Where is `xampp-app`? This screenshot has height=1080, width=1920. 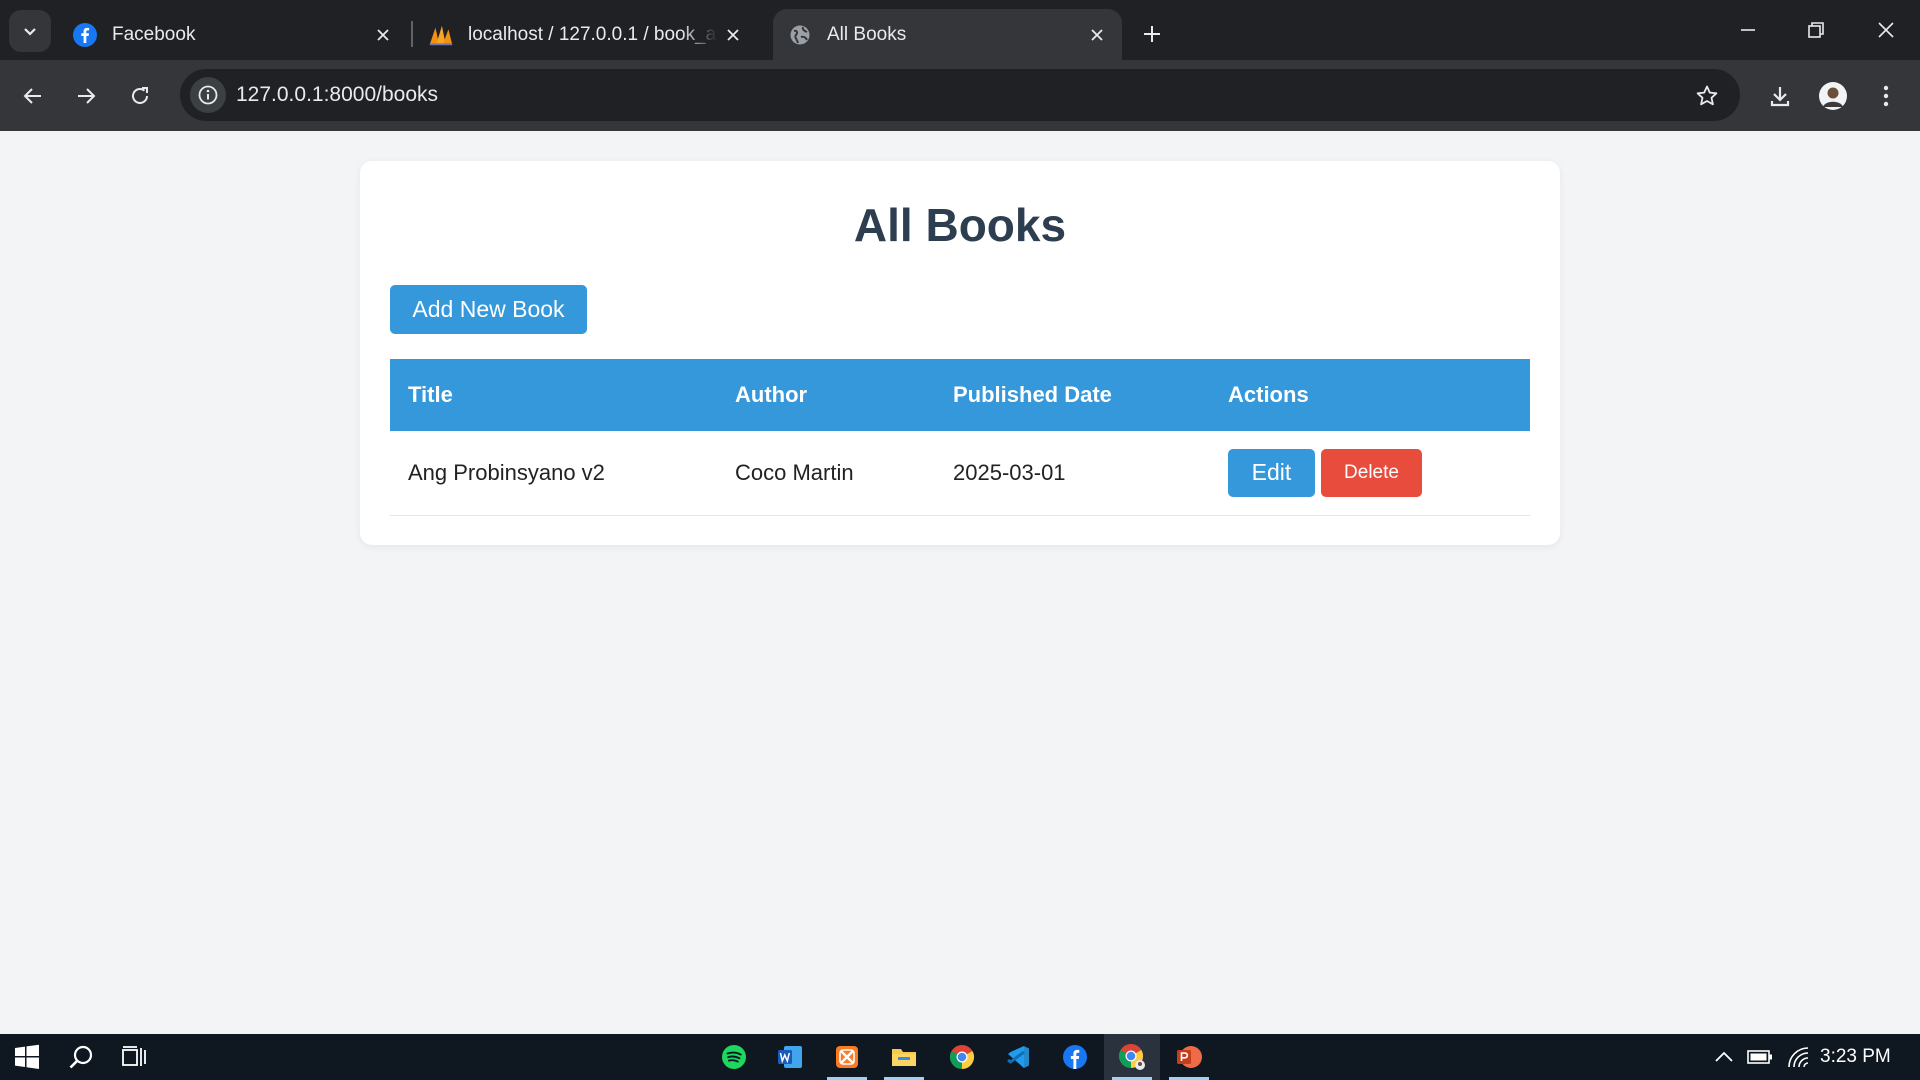
xampp-app is located at coordinates (847, 1057).